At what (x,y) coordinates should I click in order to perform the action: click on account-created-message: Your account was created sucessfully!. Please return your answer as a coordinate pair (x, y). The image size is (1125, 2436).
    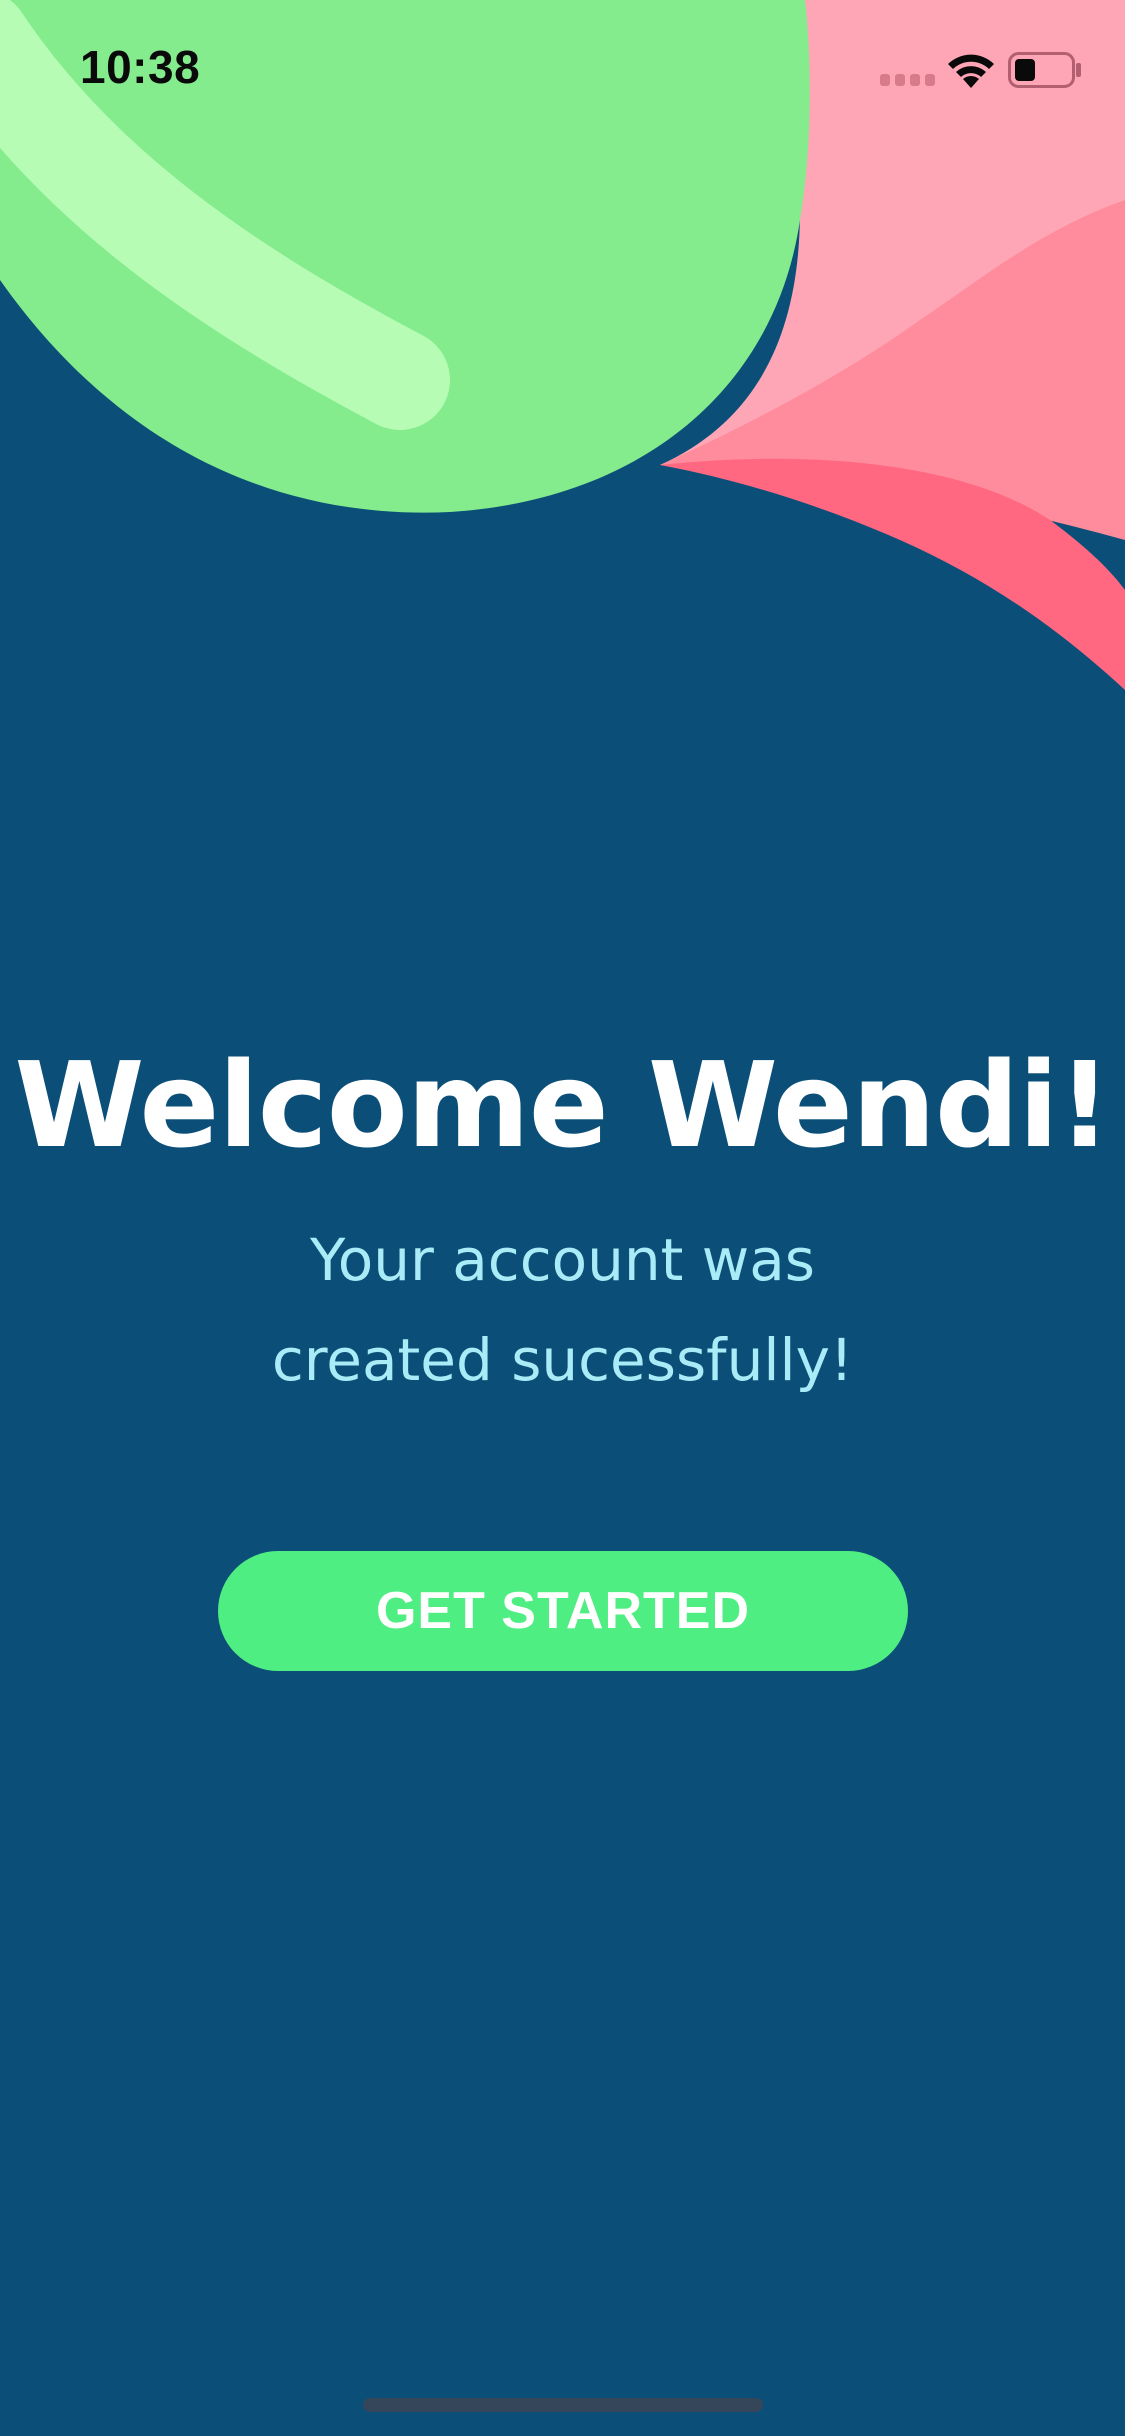
    Looking at the image, I should click on (562, 1310).